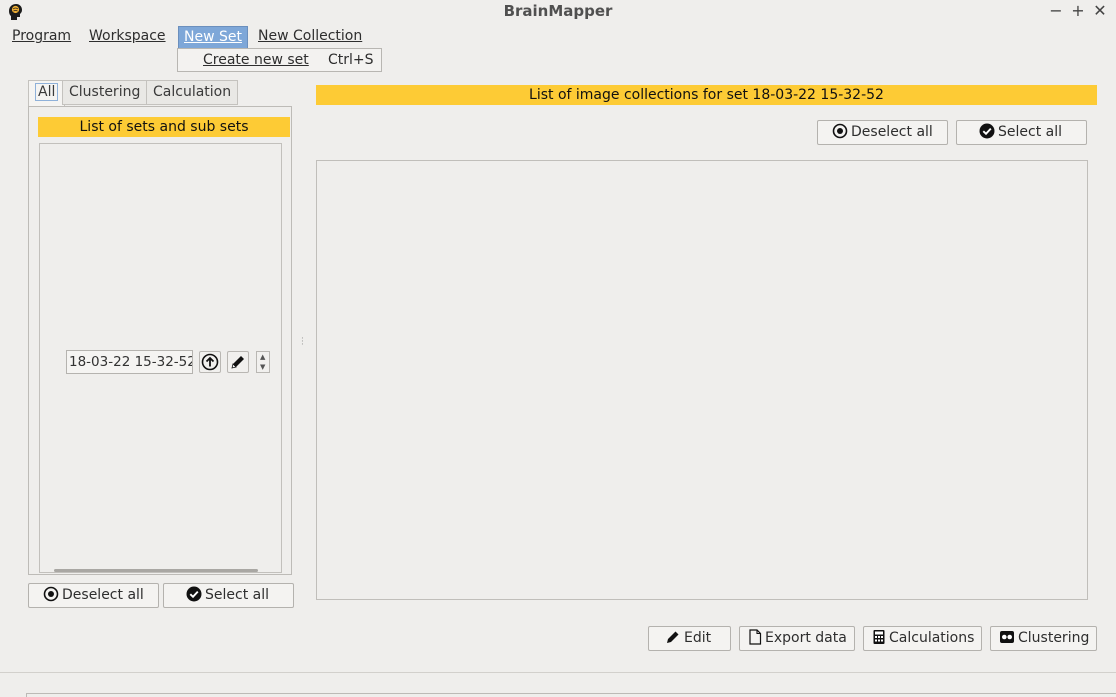 This screenshot has width=1116, height=697. What do you see at coordinates (892, 132) in the screenshot?
I see `main-deselect-all-label: Deselect all` at bounding box center [892, 132].